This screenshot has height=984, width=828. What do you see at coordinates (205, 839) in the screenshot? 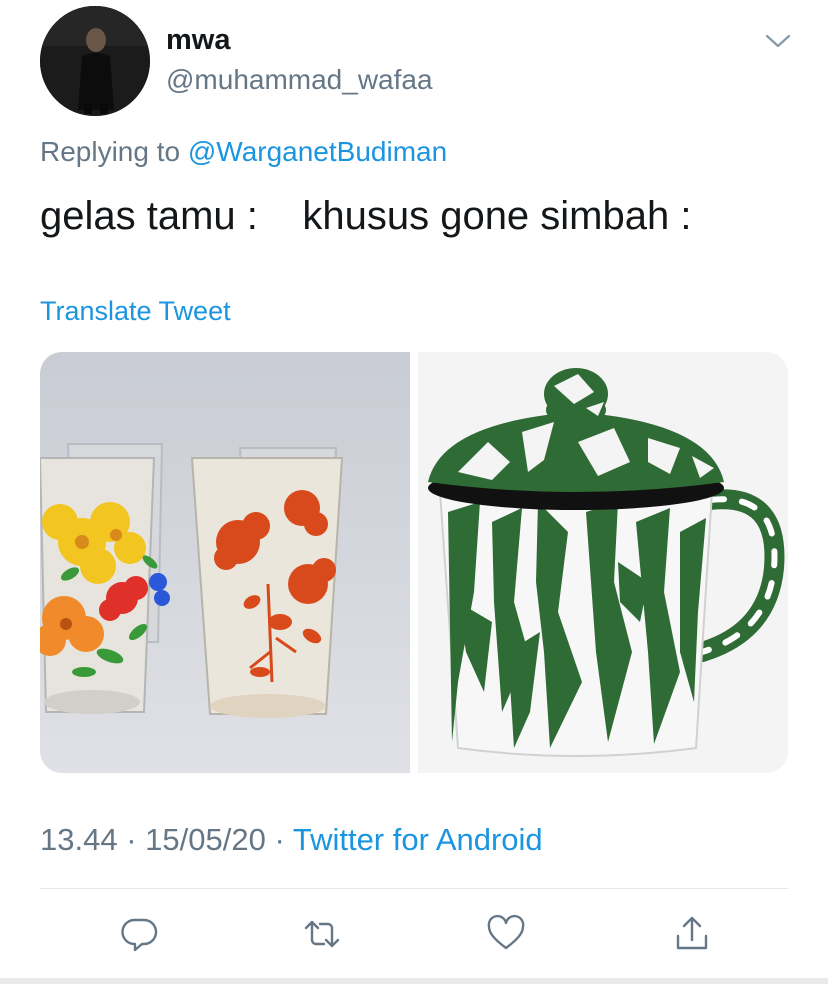
I see `tweet-date: 15/05/20` at bounding box center [205, 839].